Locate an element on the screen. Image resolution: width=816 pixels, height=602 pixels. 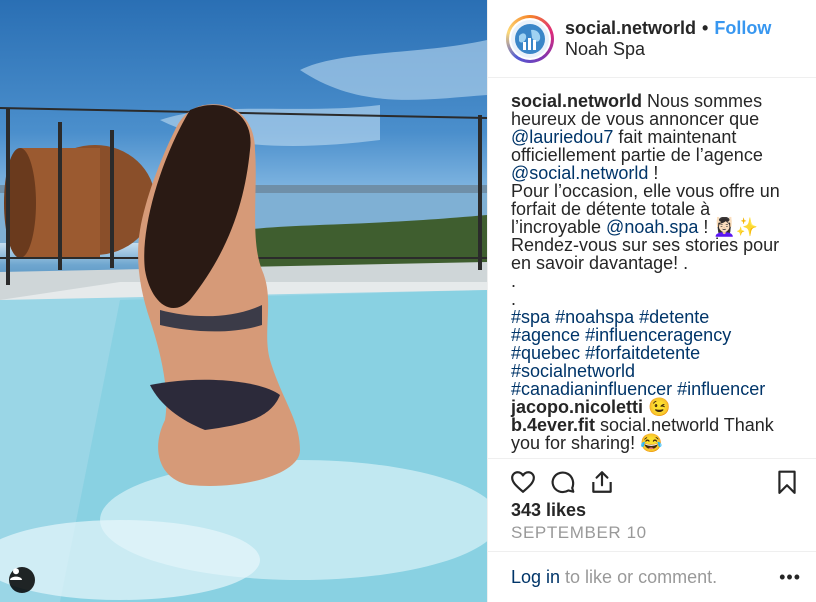
action-bar is located at coordinates (652, 481).